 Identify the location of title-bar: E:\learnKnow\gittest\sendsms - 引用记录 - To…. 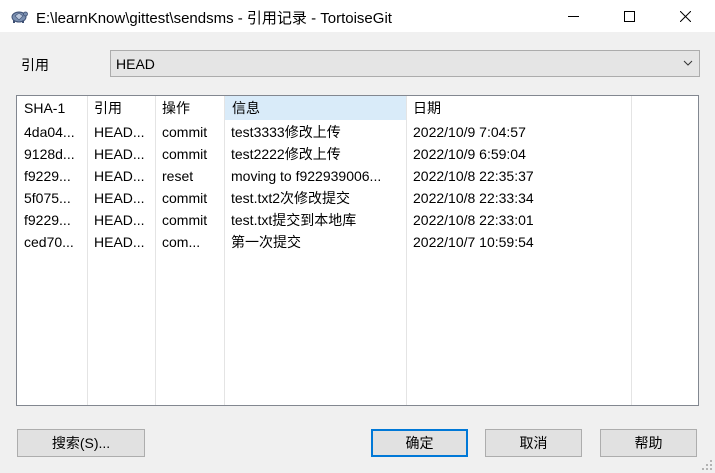
(357, 16).